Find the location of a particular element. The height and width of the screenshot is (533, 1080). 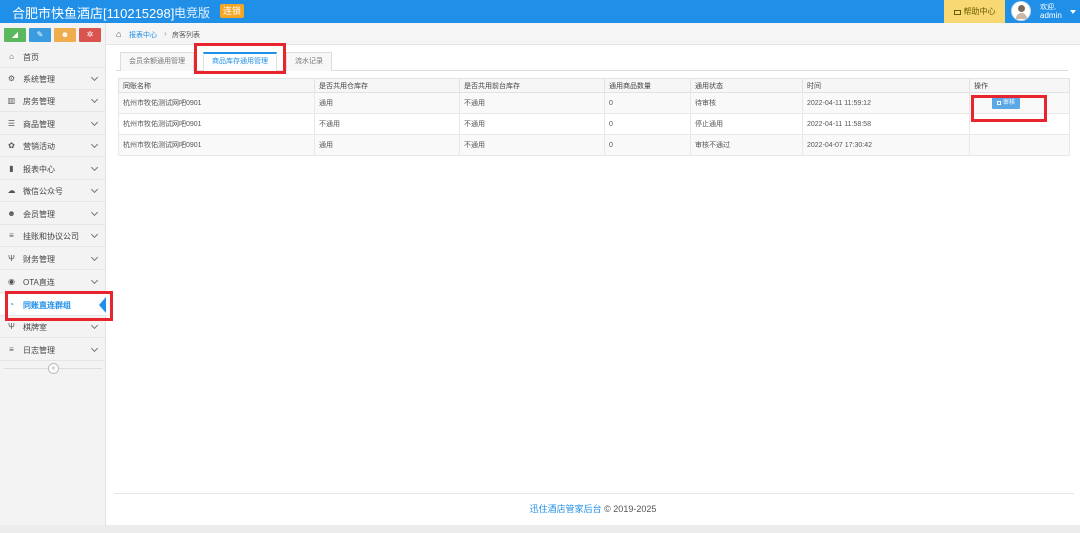

sidebar-item-members: ☻ 会员管理 is located at coordinates (53, 214).